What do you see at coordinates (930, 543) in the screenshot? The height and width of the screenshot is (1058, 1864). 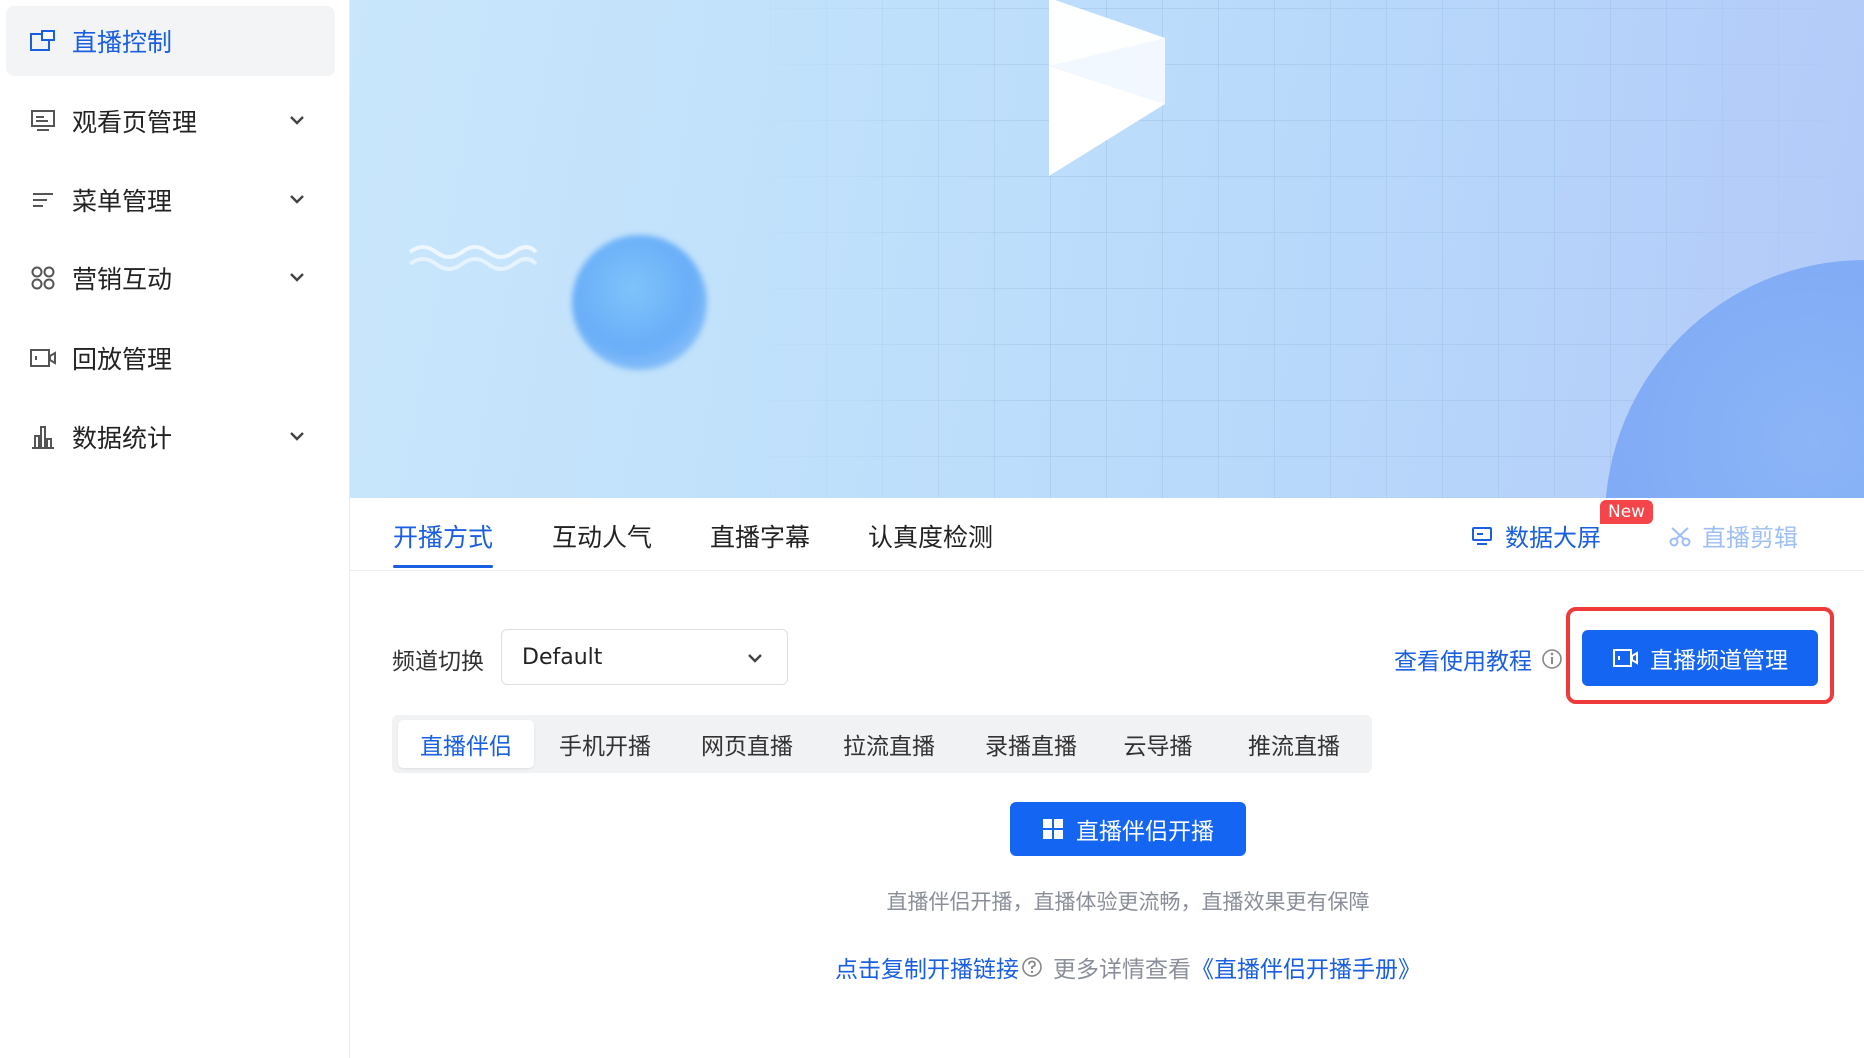 I see `tab-attention-detection: 认真度检测` at bounding box center [930, 543].